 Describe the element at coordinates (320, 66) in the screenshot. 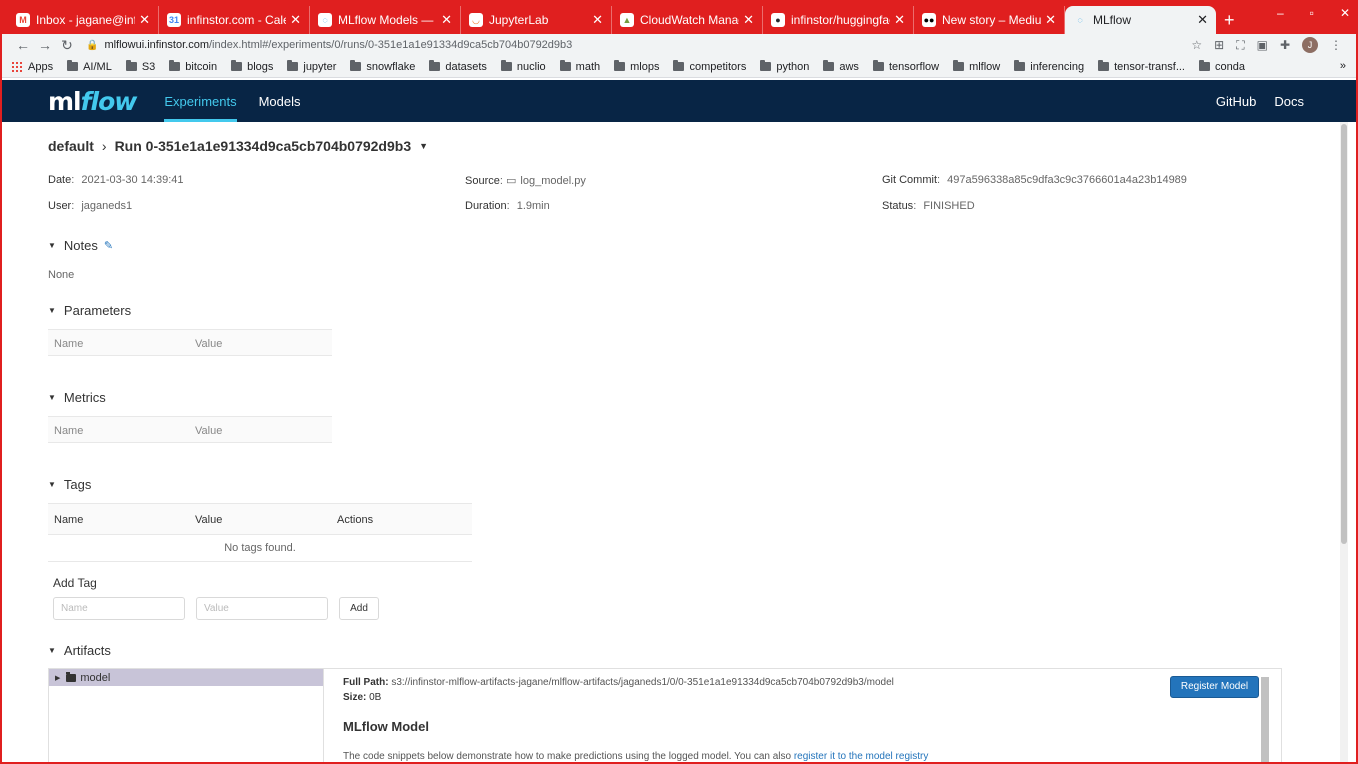

I see `bookmark-label: jupyter` at that location.